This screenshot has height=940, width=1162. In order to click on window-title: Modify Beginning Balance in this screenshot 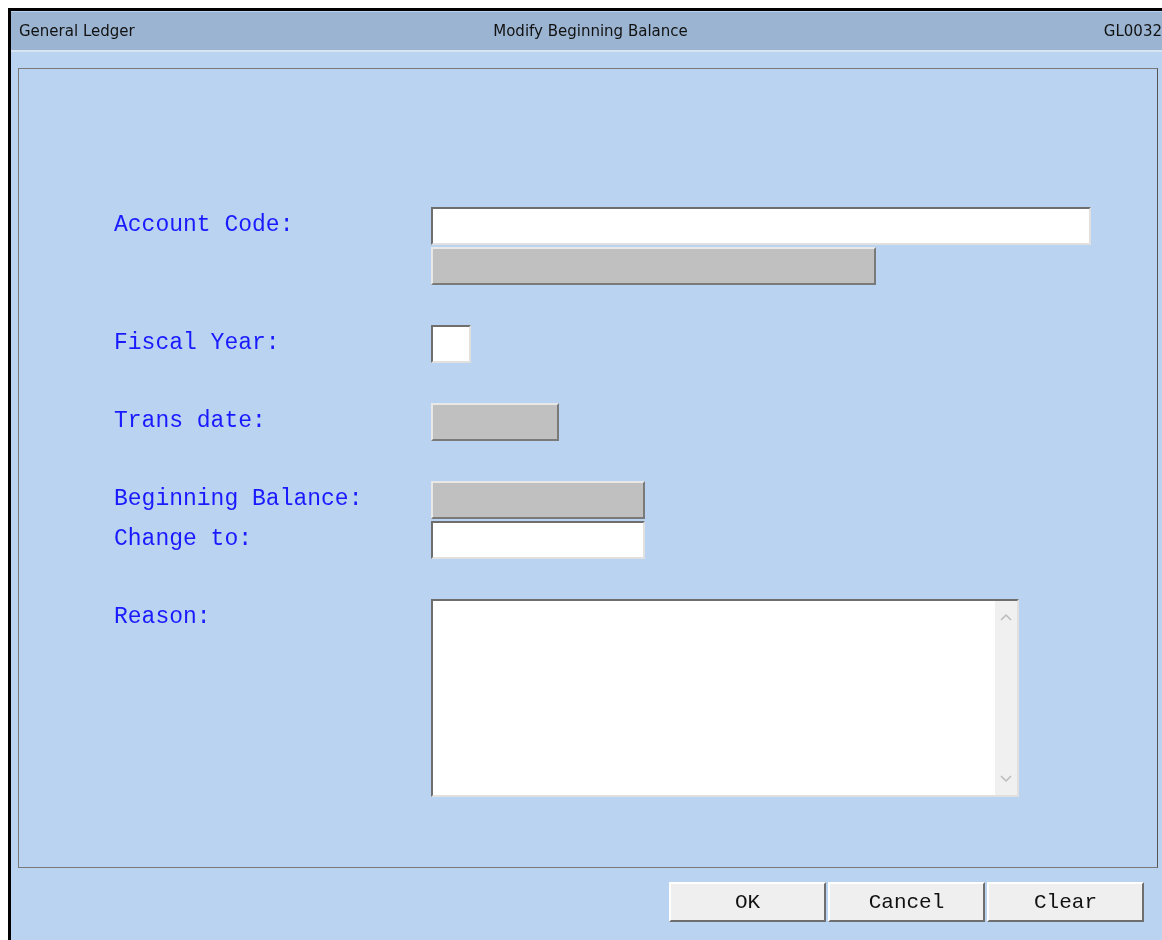, I will do `click(590, 31)`.